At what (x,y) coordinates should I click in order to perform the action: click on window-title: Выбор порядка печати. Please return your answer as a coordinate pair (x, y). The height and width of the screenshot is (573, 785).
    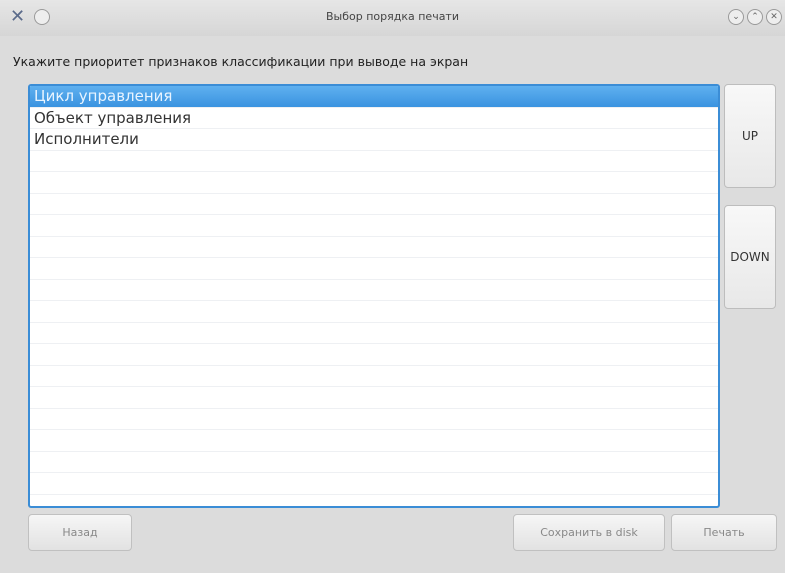
    Looking at the image, I should click on (392, 16).